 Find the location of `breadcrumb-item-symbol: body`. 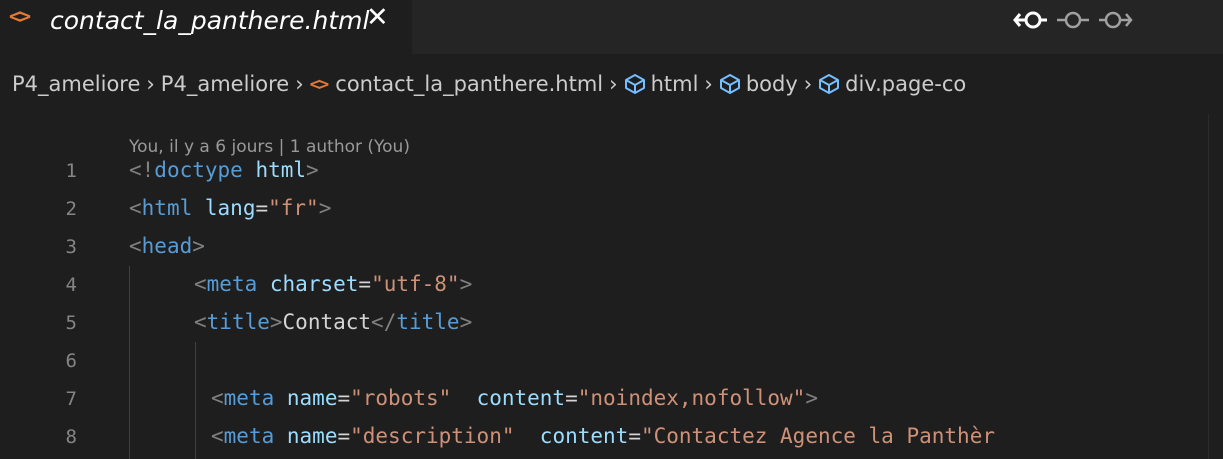

breadcrumb-item-symbol: body is located at coordinates (758, 84).